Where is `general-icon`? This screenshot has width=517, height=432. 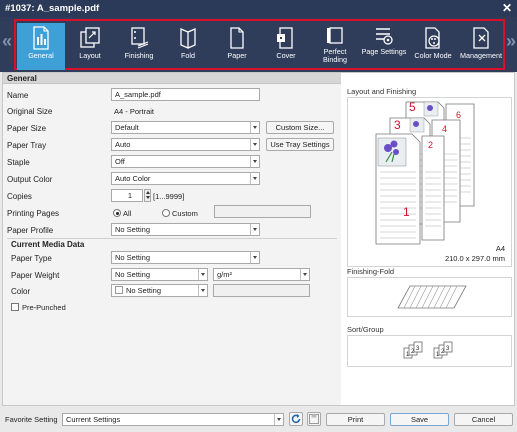
general-icon is located at coordinates (41, 38).